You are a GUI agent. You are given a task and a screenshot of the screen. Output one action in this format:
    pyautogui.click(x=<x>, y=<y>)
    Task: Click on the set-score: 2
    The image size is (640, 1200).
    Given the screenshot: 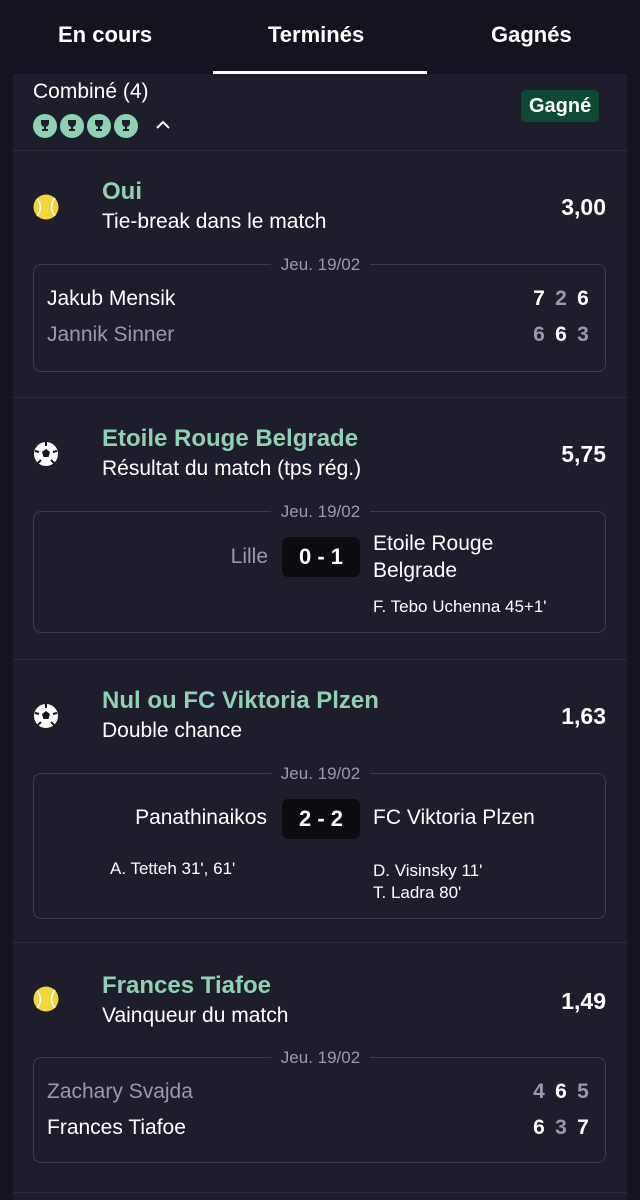 What is the action you would take?
    pyautogui.click(x=561, y=298)
    